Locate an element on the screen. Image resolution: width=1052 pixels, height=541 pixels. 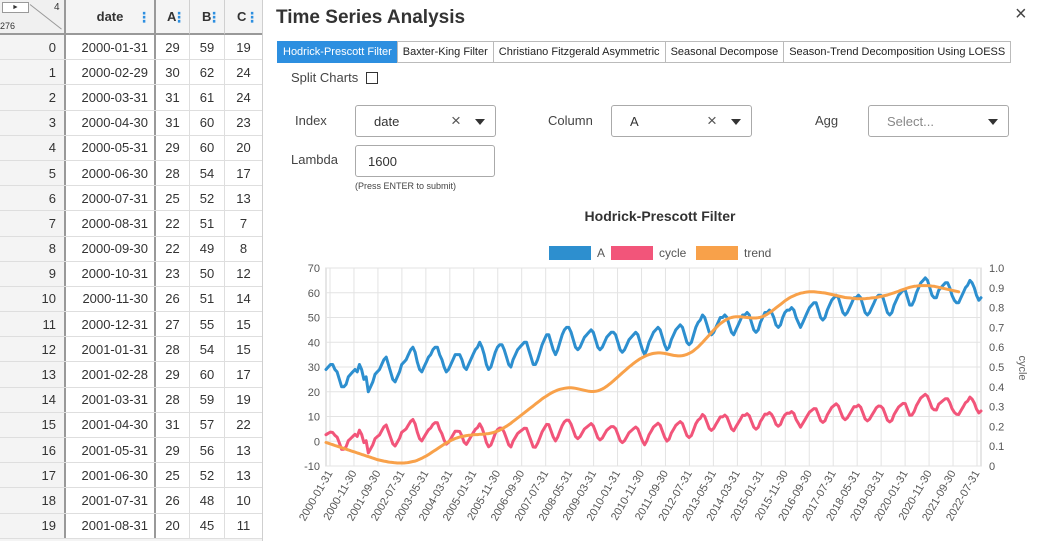
cell-date: 2001-07-31 is located at coordinates (111, 500).